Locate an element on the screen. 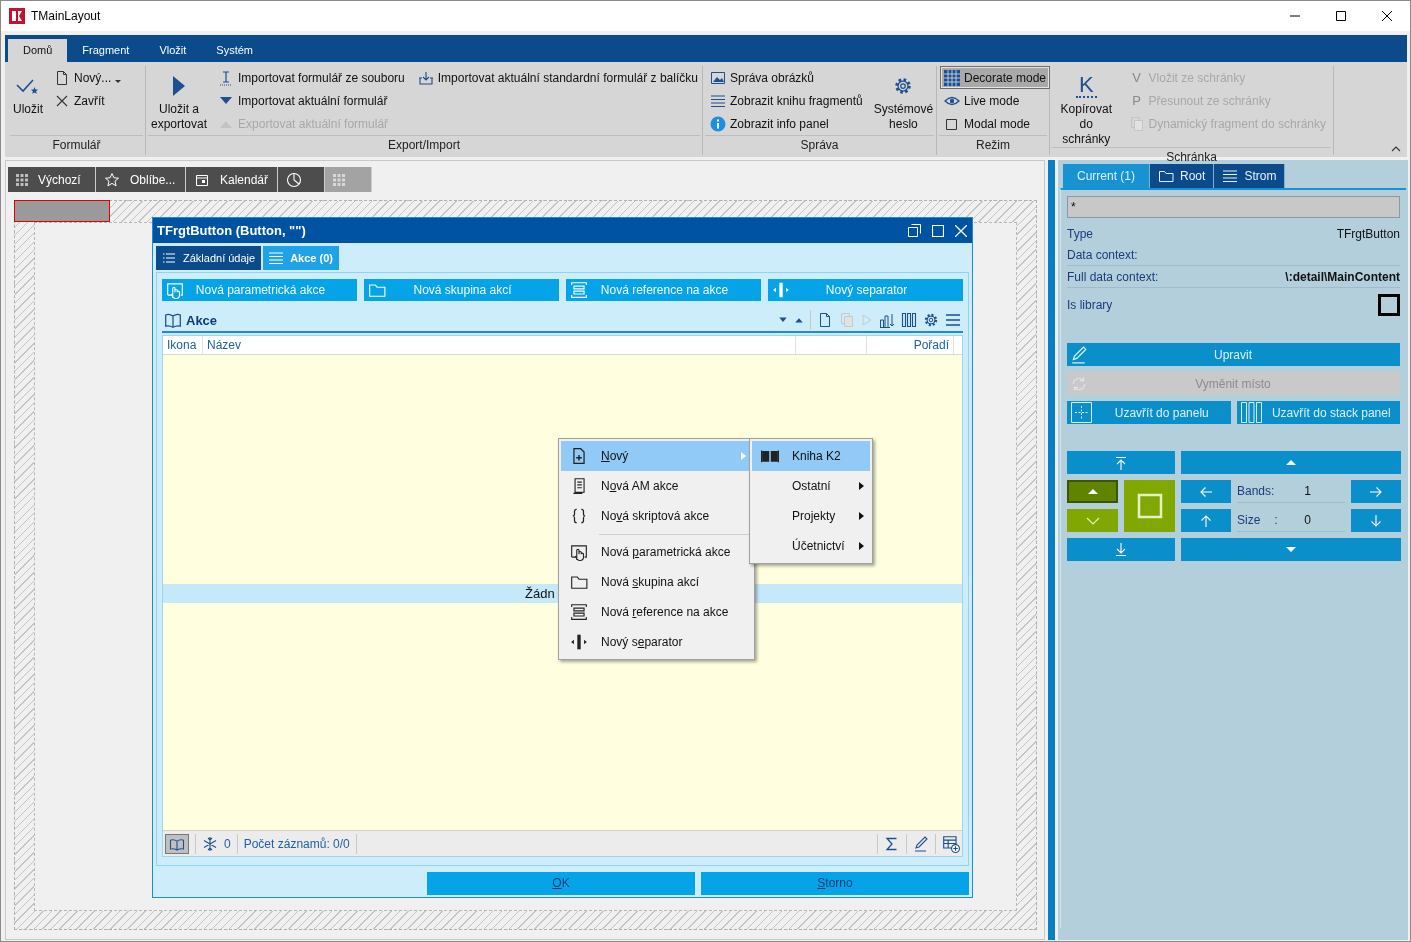 The height and width of the screenshot is (942, 1411). ribbon-button: Správa obrázků is located at coordinates (786, 77).